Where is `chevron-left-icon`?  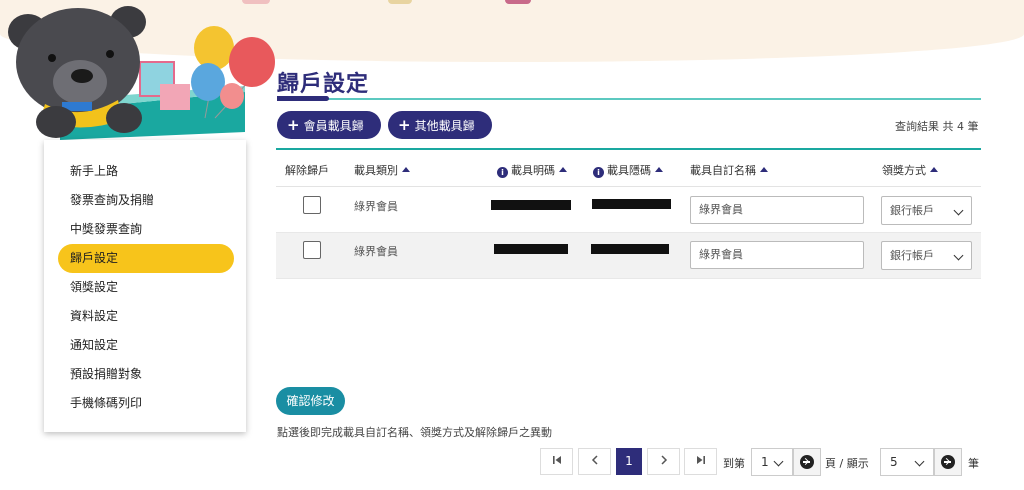
chevron-left-icon is located at coordinates (594, 460).